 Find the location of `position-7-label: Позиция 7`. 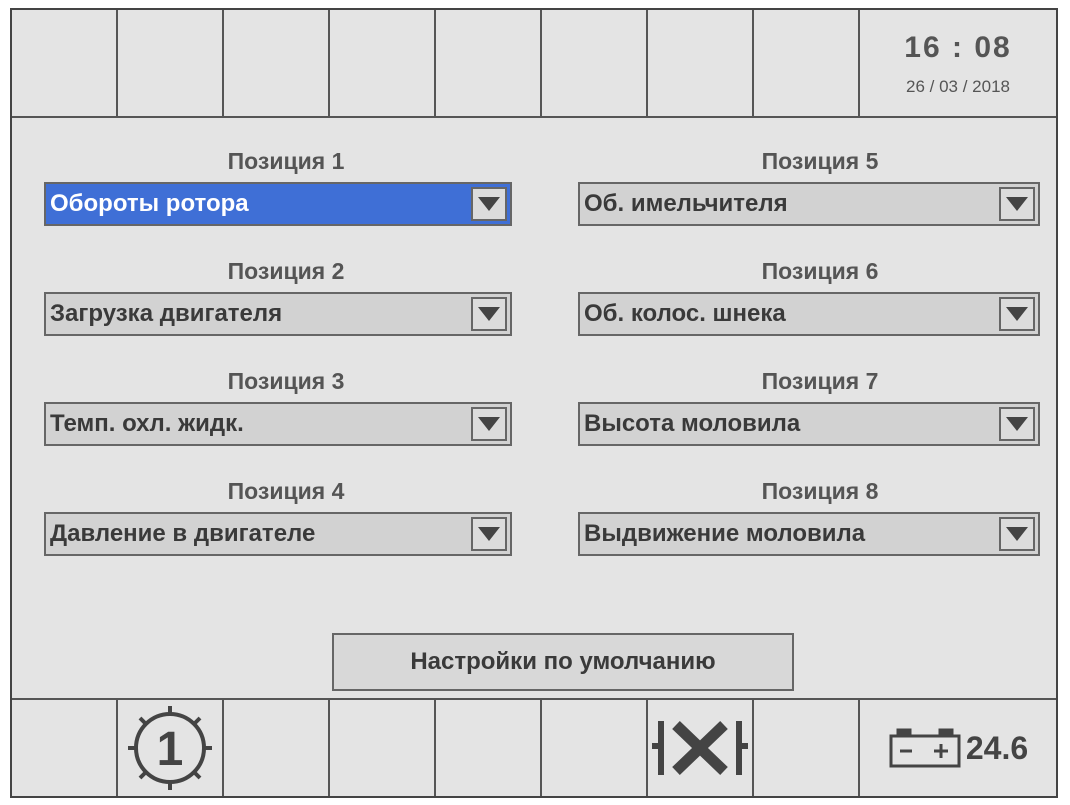

position-7-label: Позиция 7 is located at coordinates (820, 381).